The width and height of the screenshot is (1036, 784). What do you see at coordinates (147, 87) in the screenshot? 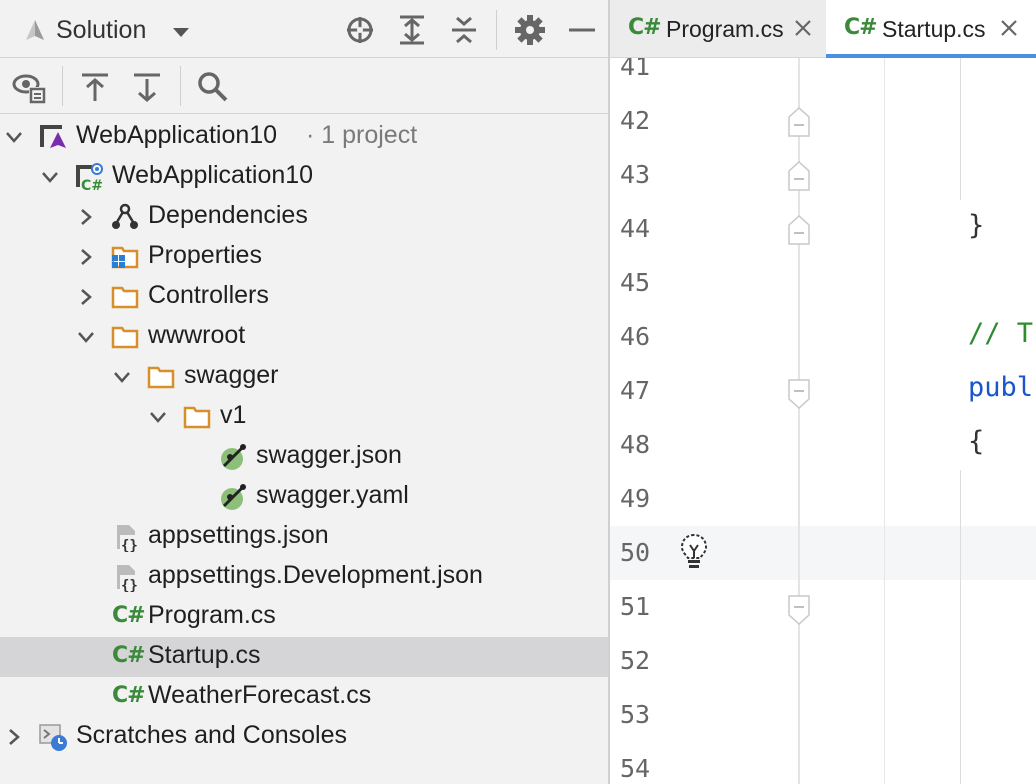
I see `move-down-icon` at bounding box center [147, 87].